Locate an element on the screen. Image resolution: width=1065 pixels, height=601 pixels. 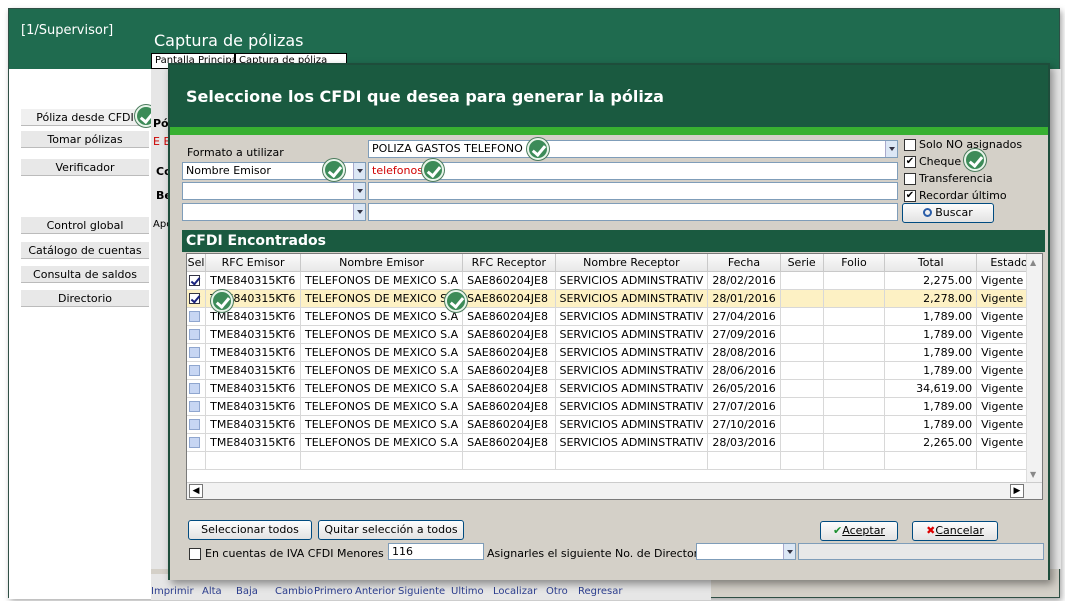
filter3-value-input is located at coordinates (633, 212).